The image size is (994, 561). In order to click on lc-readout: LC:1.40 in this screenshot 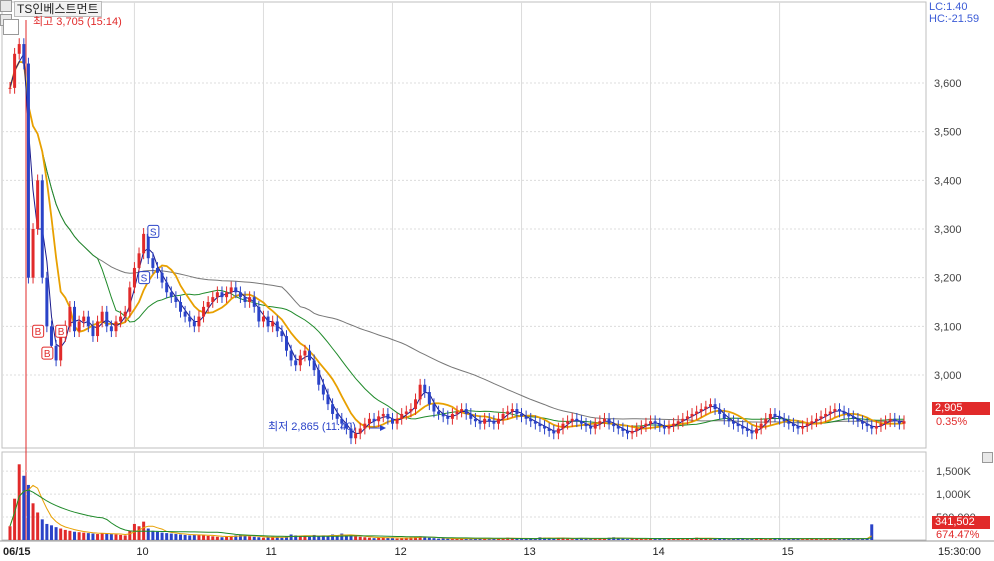, I will do `click(948, 7)`.